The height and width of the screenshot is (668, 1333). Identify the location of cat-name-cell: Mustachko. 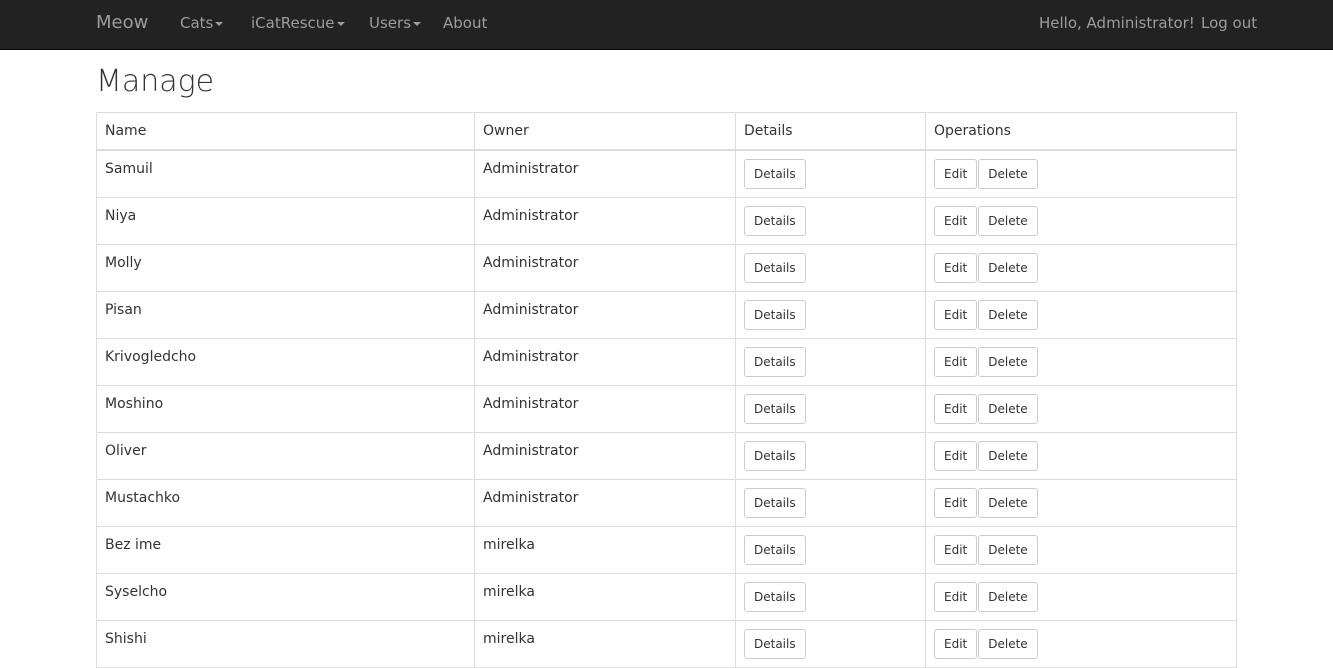
(285, 503).